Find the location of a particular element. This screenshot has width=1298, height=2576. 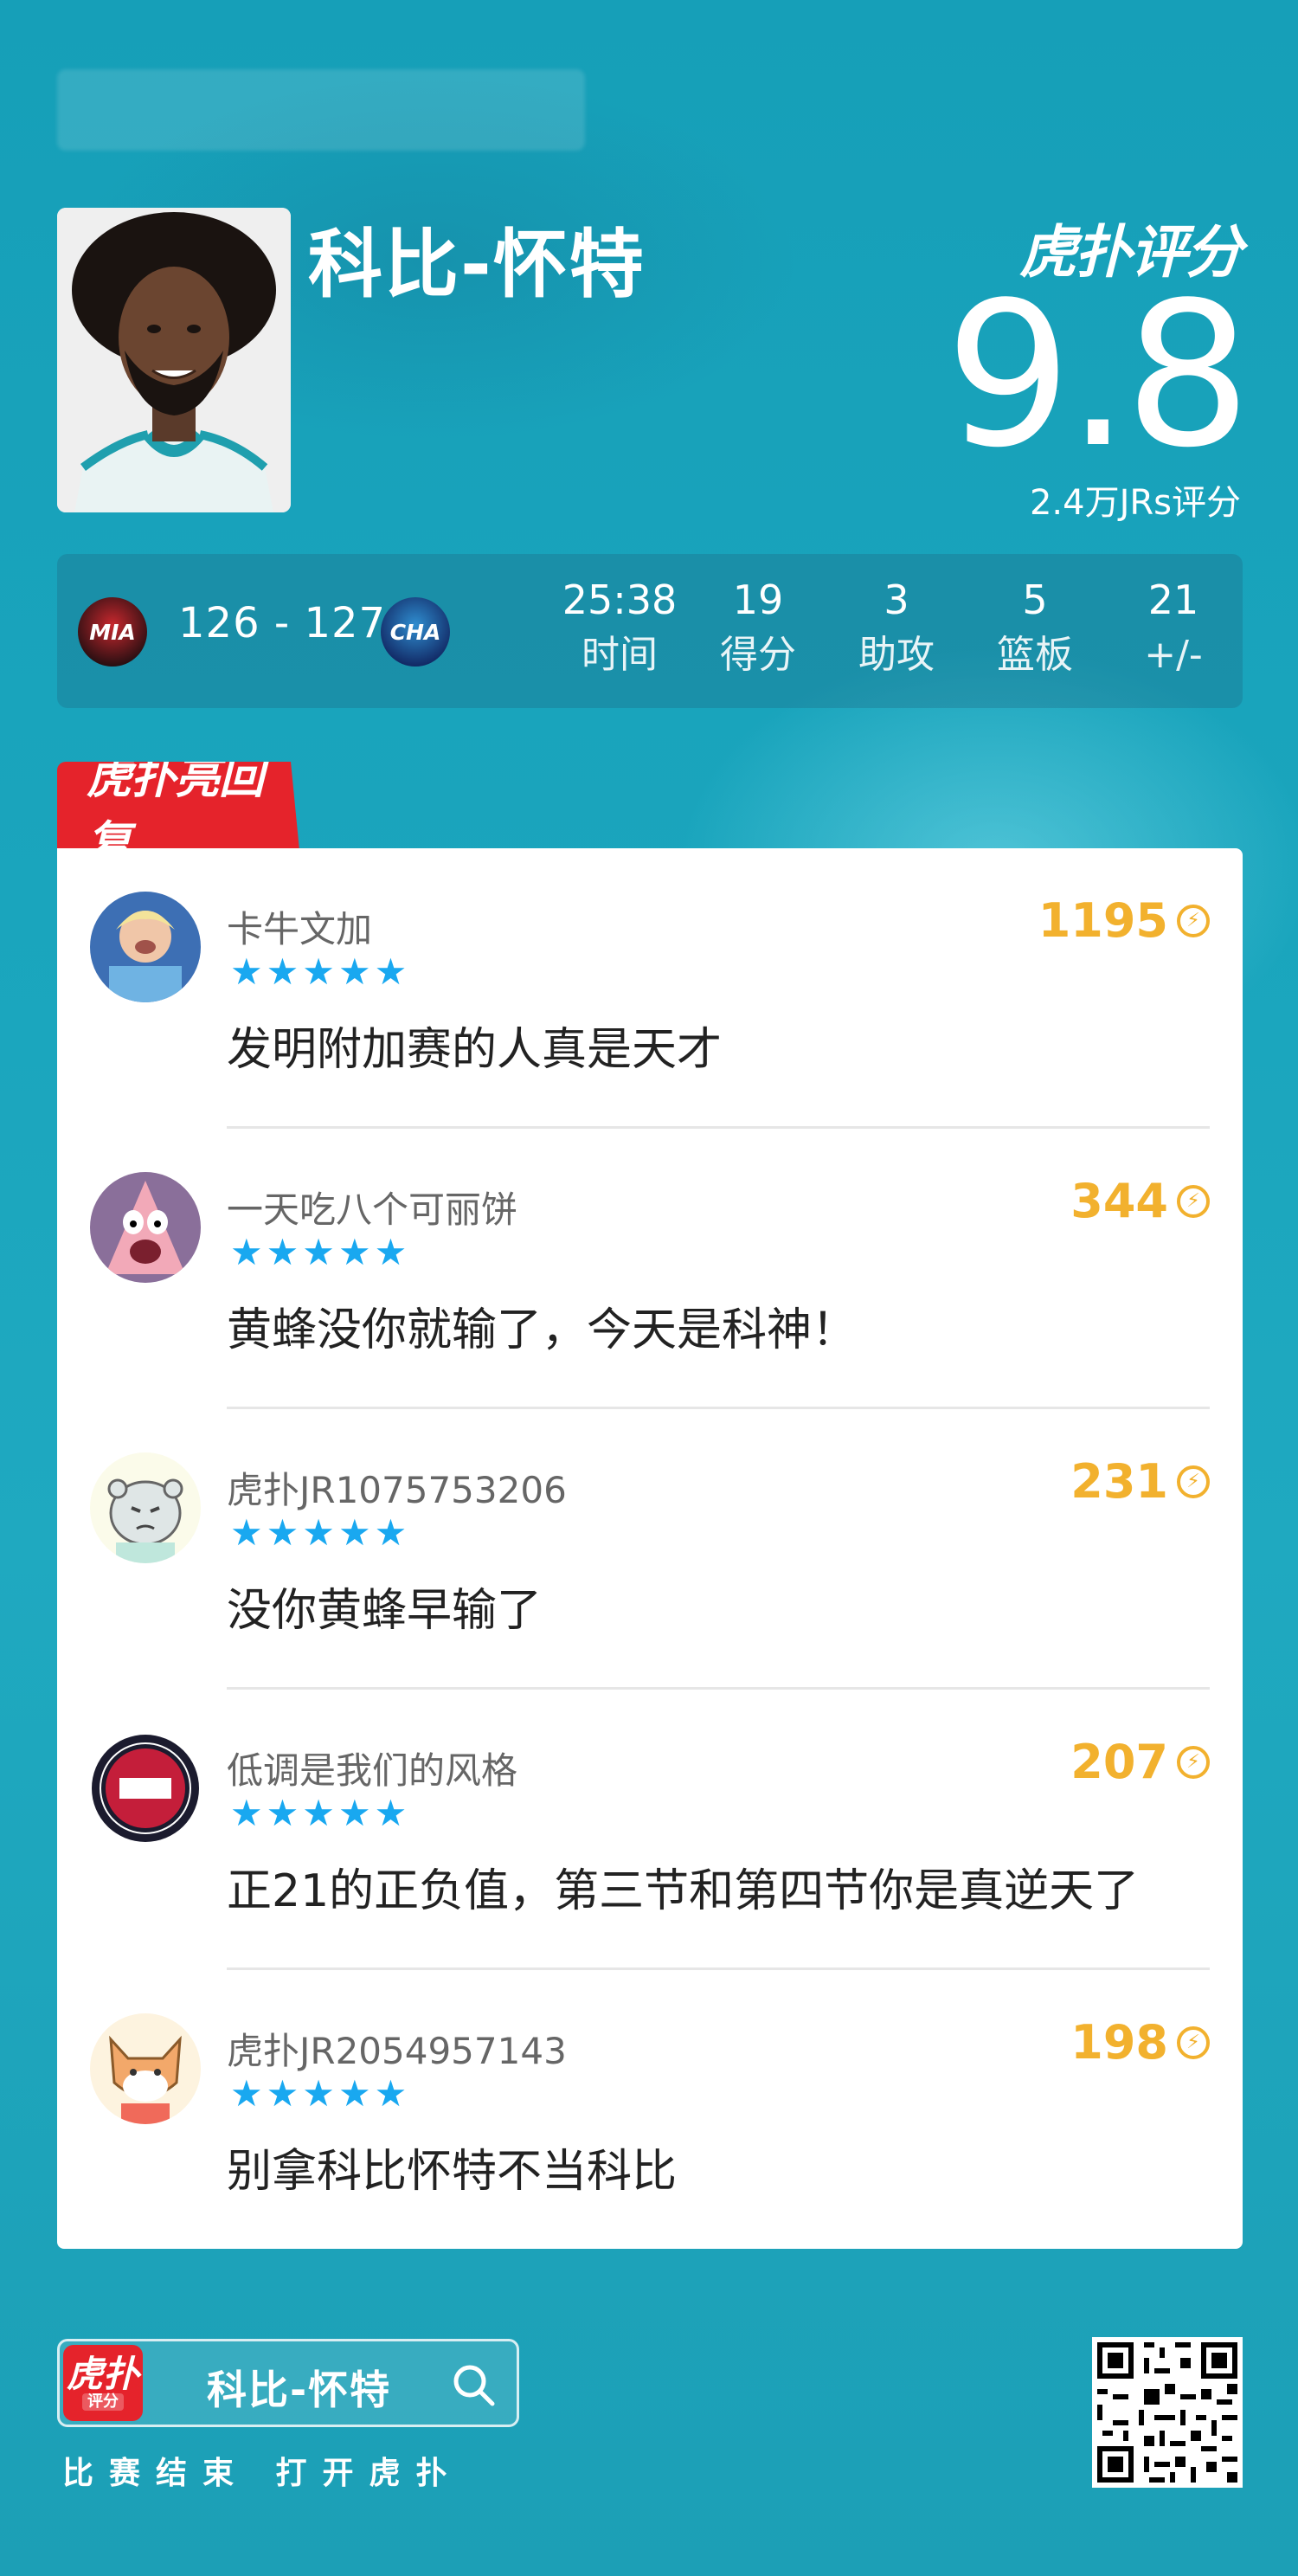

stat-label: 篮板 is located at coordinates (1035, 655).